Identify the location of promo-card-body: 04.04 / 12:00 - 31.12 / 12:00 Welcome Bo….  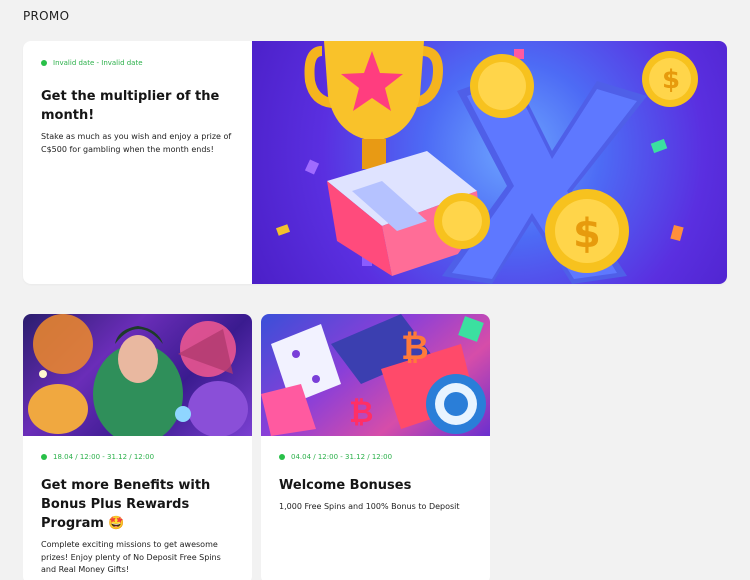
(375, 475).